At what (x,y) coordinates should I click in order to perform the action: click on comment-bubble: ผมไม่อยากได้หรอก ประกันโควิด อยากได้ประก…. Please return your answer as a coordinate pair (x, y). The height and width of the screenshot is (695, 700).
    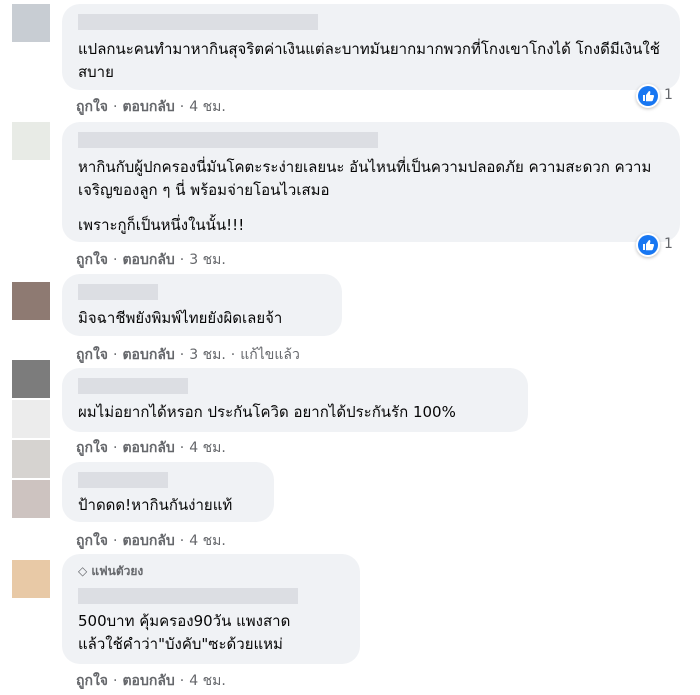
    Looking at the image, I should click on (295, 400).